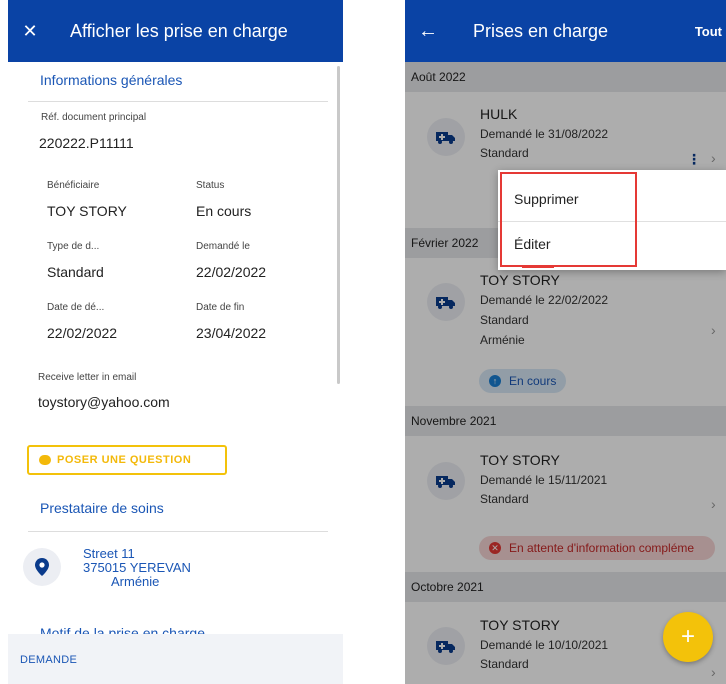 The height and width of the screenshot is (684, 726). What do you see at coordinates (708, 31) in the screenshot?
I see `filter-all-button: Tout` at bounding box center [708, 31].